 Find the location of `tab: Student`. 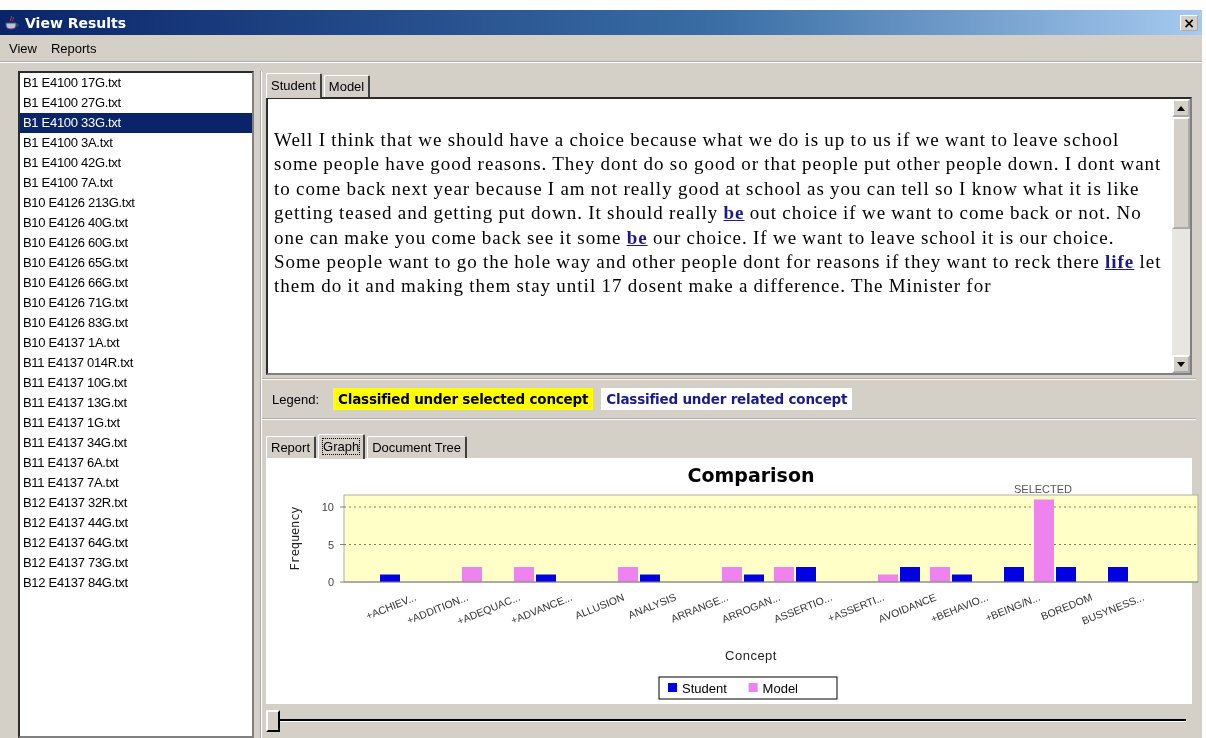

tab: Student is located at coordinates (294, 85).